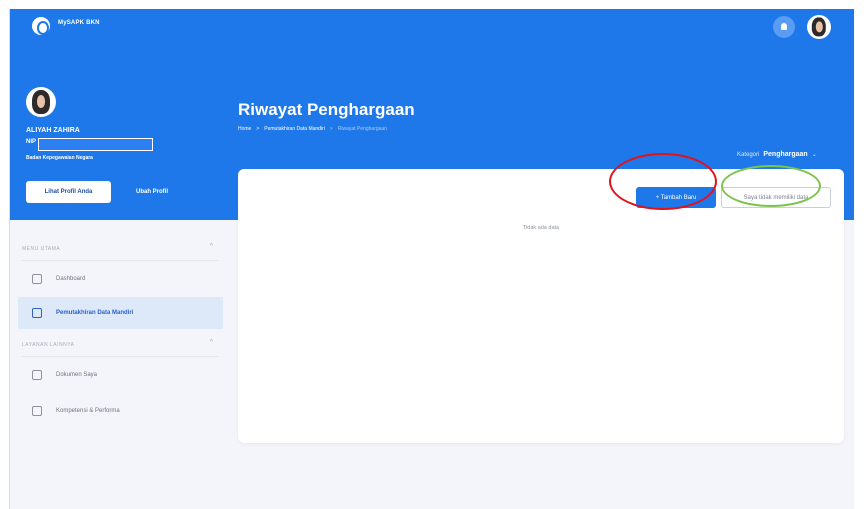  I want to click on chevron-down-icon: ⌄, so click(814, 155).